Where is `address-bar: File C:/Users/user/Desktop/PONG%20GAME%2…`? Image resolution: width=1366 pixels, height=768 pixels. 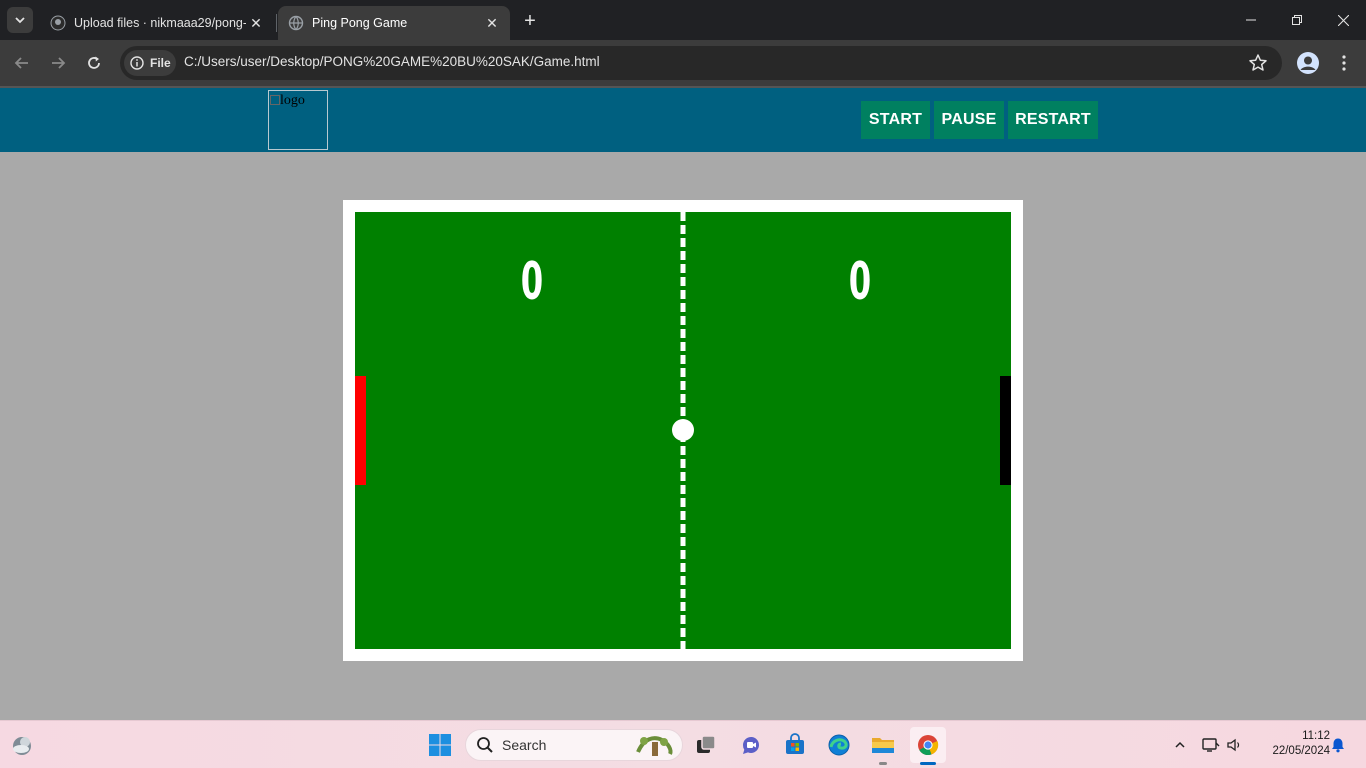
address-bar: File C:/Users/user/Desktop/PONG%20GAME%2… is located at coordinates (701, 63).